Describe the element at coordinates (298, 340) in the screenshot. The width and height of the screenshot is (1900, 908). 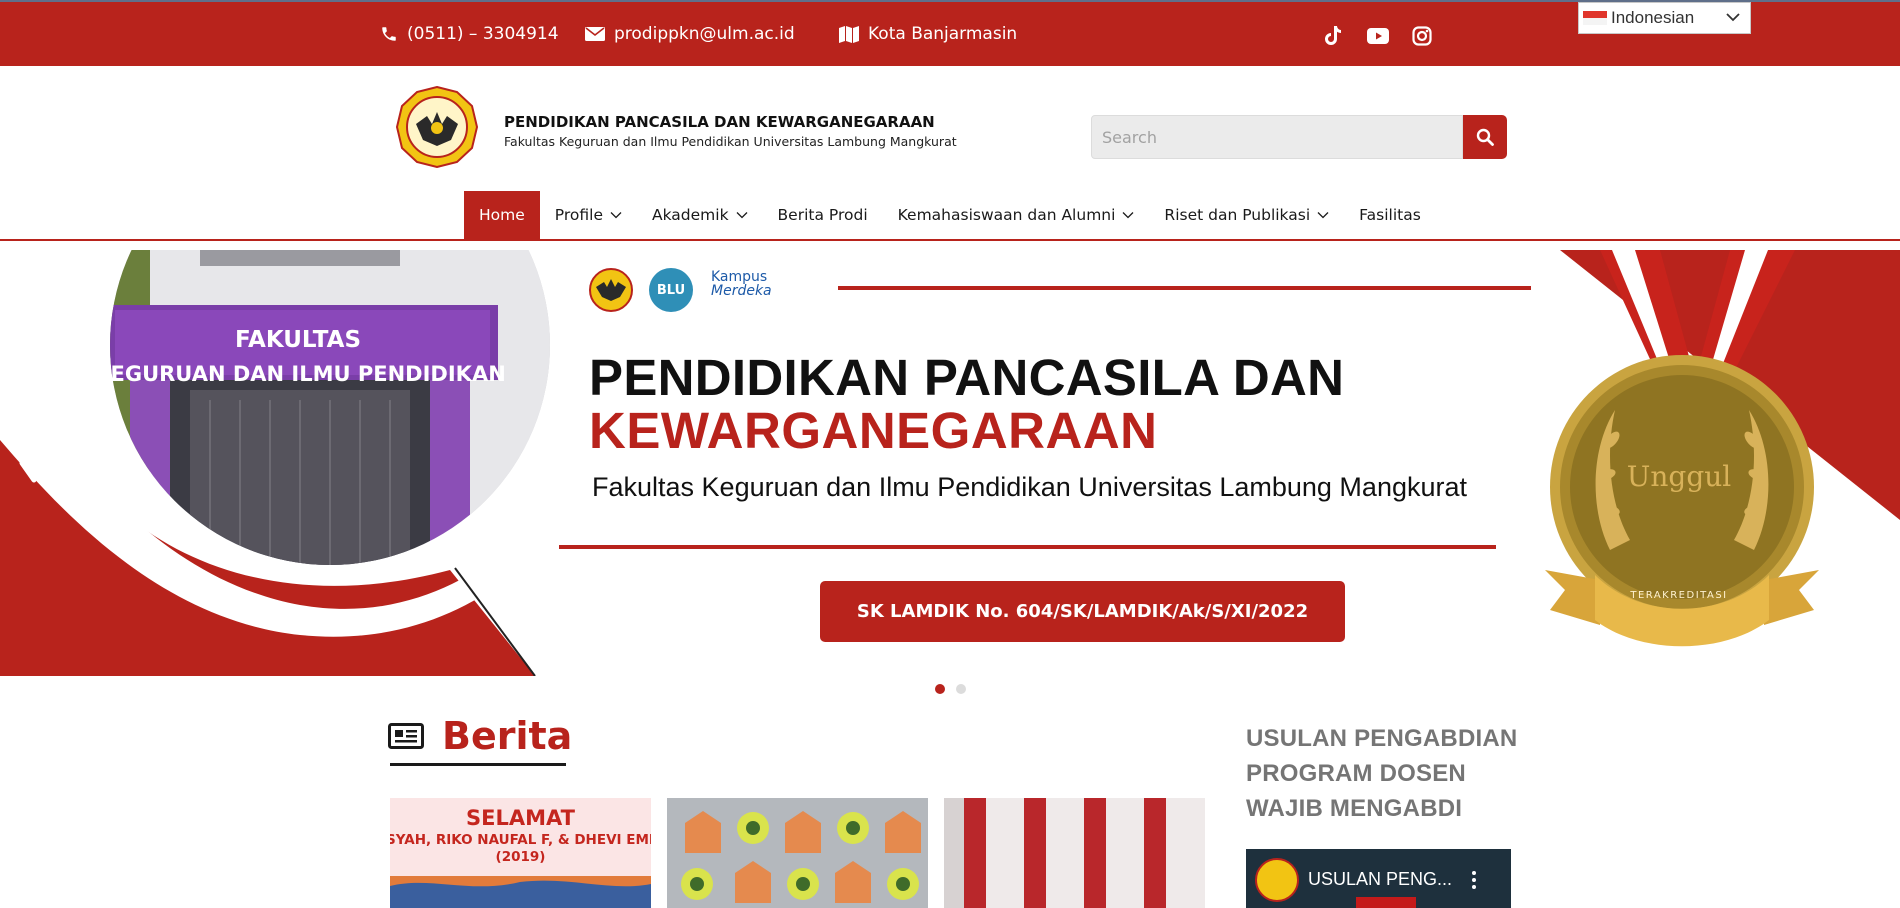
I see `building-sign-line1: FAKULTAS` at that location.